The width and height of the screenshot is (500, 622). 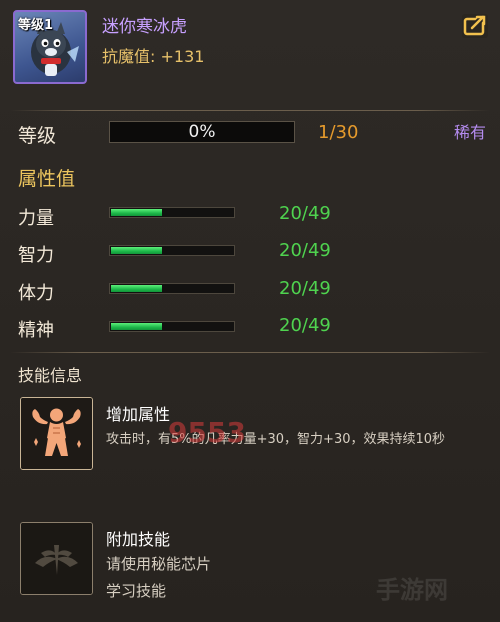 I want to click on stat-bar-intelligence, so click(x=172, y=250).